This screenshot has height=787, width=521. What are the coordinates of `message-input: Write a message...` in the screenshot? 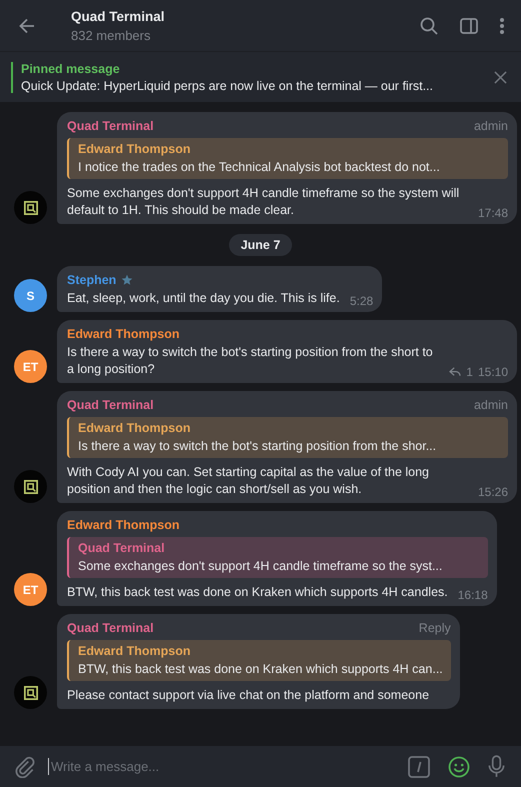 It's located at (219, 766).